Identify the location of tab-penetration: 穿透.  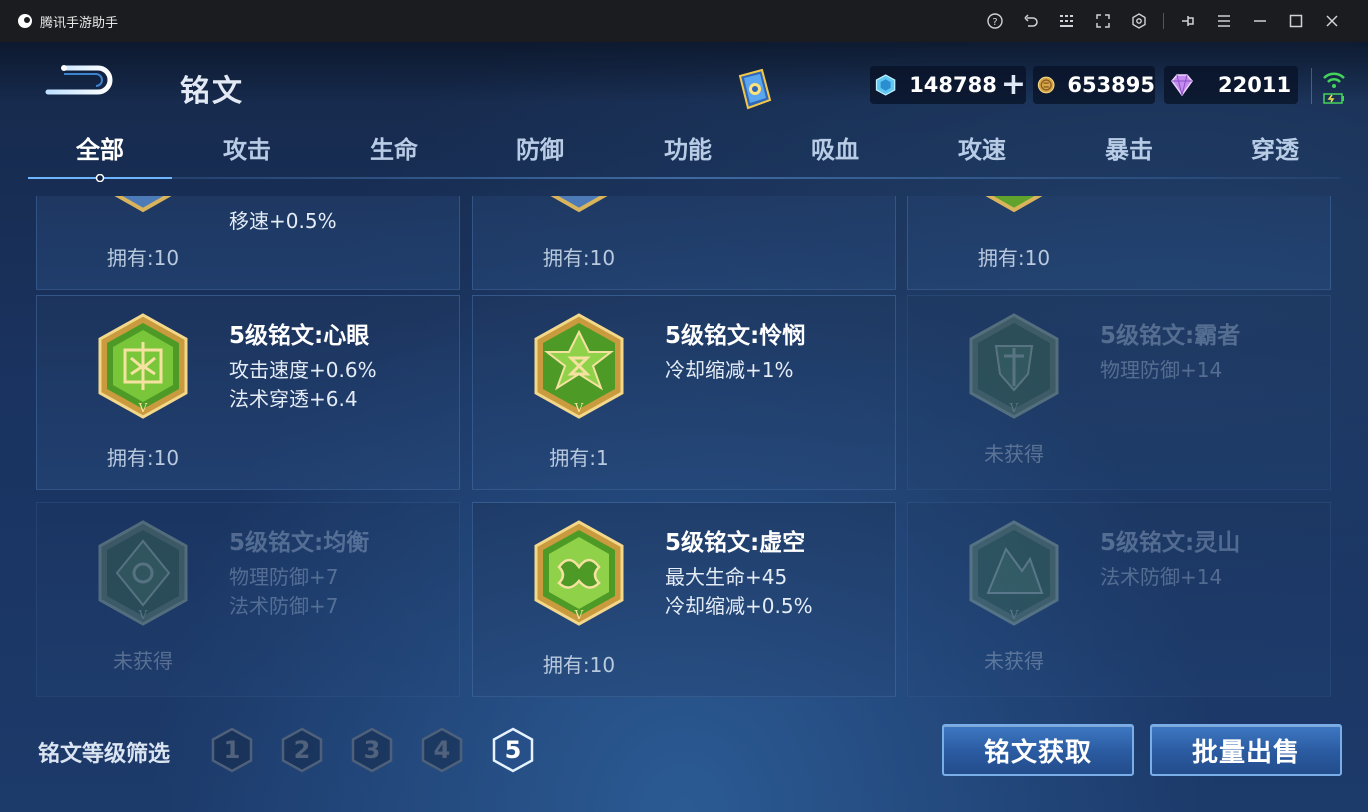
(1275, 147).